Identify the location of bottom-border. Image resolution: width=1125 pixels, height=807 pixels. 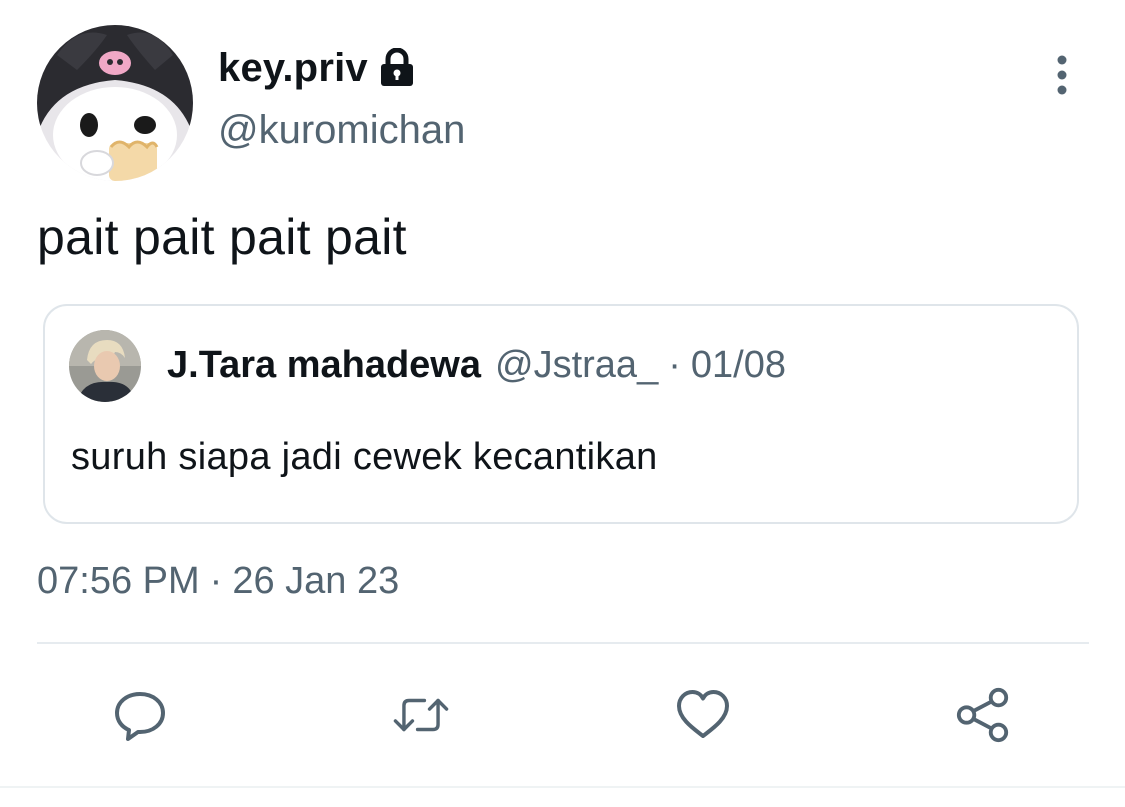
(562, 787).